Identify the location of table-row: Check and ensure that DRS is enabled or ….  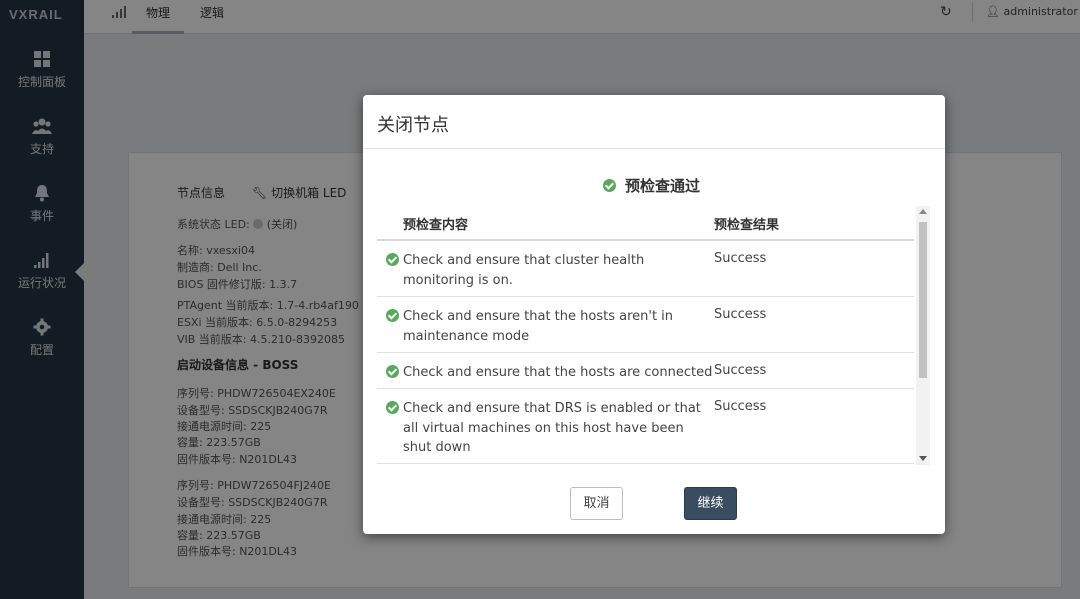
(645, 426).